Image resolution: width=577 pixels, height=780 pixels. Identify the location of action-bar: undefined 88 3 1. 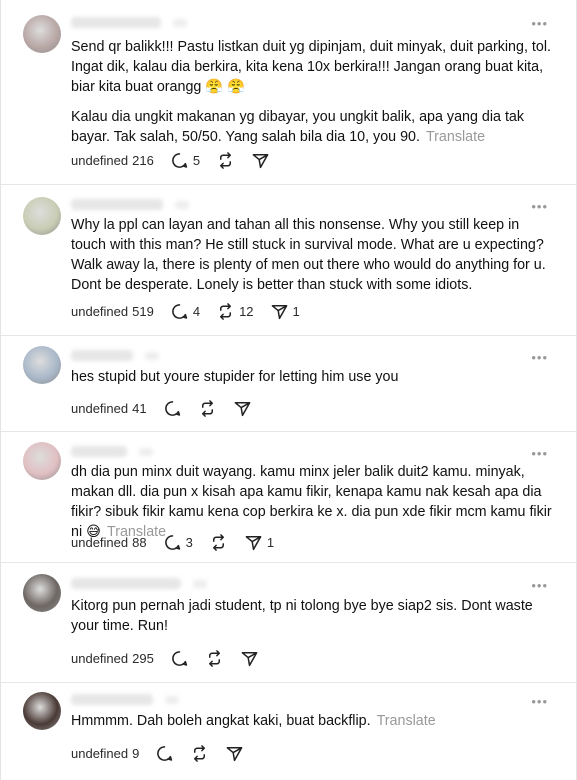
(180, 542).